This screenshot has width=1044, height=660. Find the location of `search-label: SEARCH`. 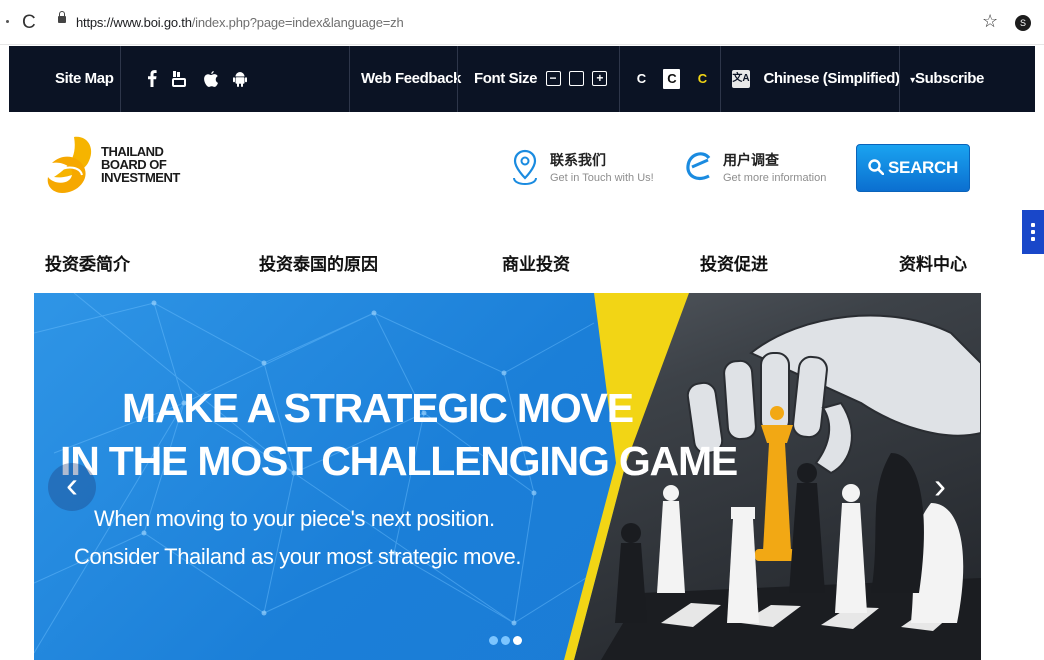

search-label: SEARCH is located at coordinates (923, 167).